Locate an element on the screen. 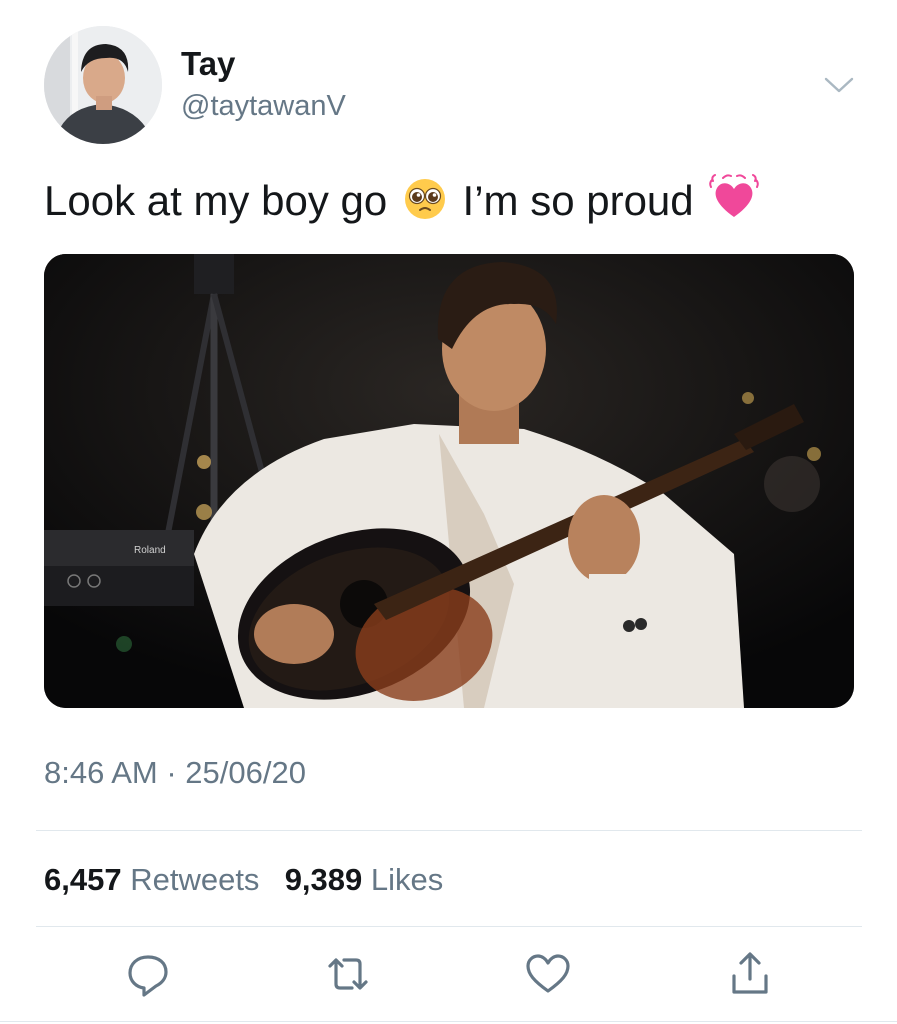  retweet-button is located at coordinates (348, 974).